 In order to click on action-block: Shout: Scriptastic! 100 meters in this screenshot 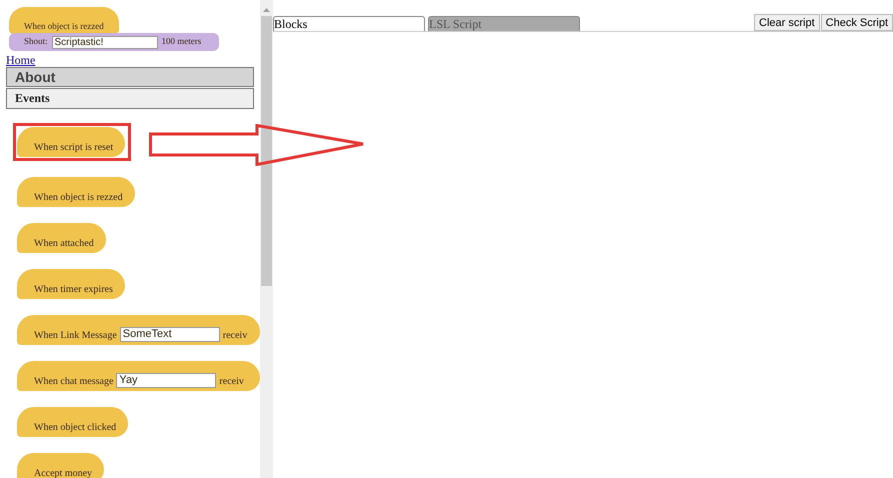, I will do `click(114, 42)`.